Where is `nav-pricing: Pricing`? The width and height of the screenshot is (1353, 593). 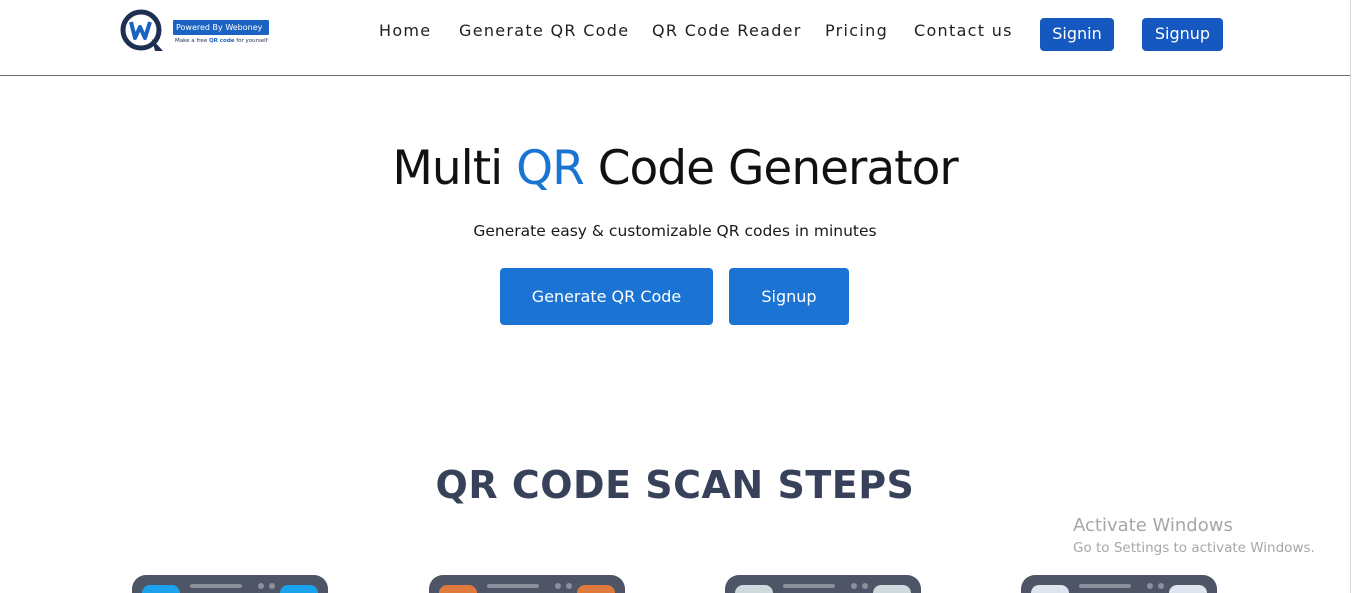
nav-pricing: Pricing is located at coordinates (856, 31).